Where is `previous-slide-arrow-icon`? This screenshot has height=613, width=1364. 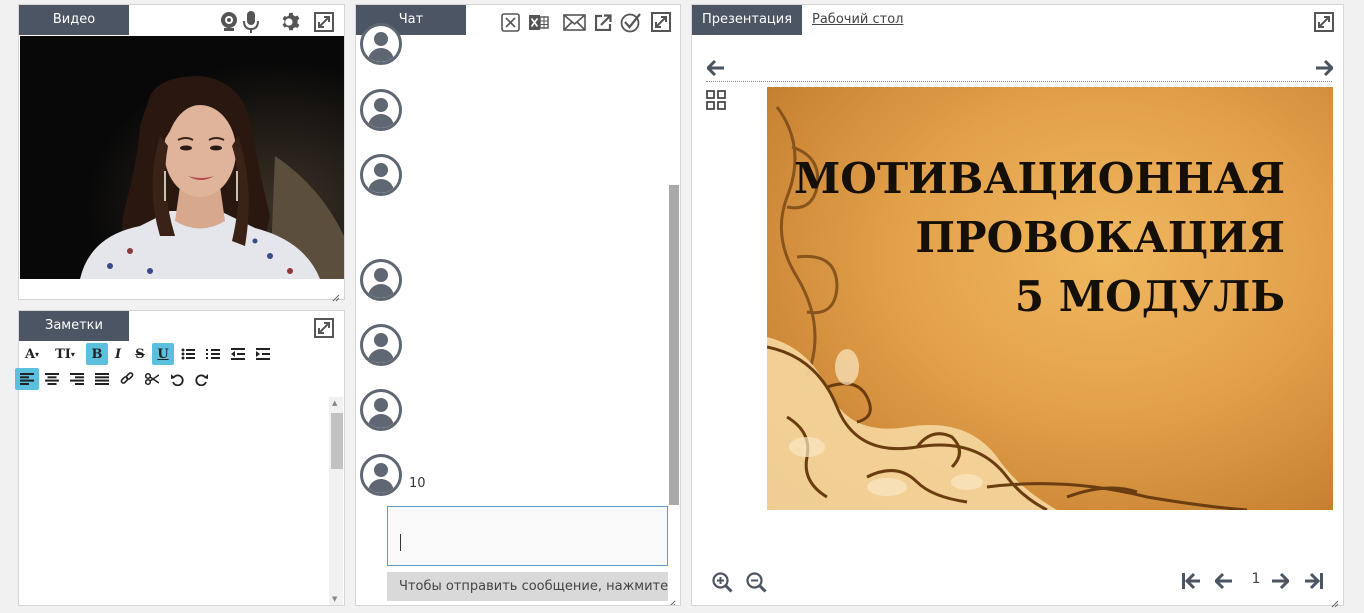
previous-slide-arrow-icon is located at coordinates (716, 68).